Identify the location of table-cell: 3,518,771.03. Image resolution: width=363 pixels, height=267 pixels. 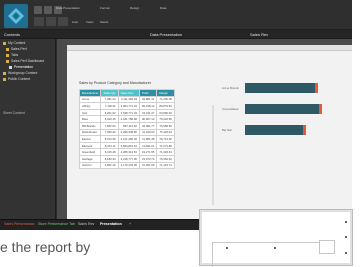
(128, 112).